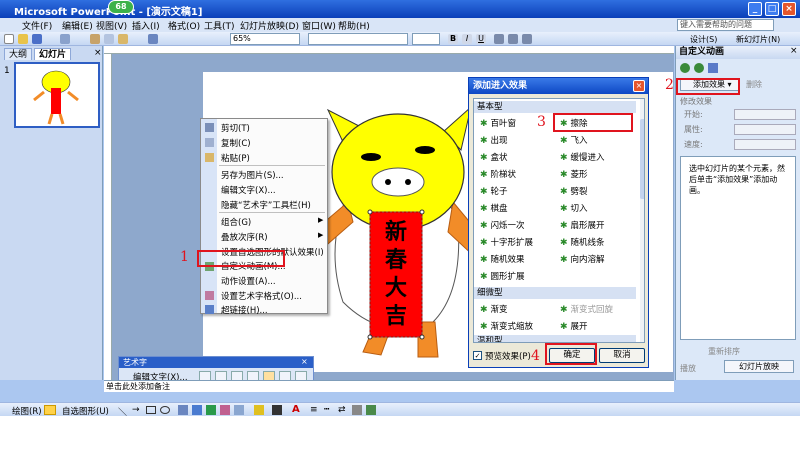  Describe the element at coordinates (319, 25) in the screenshot. I see `menu-window: 窗口(W)` at that location.